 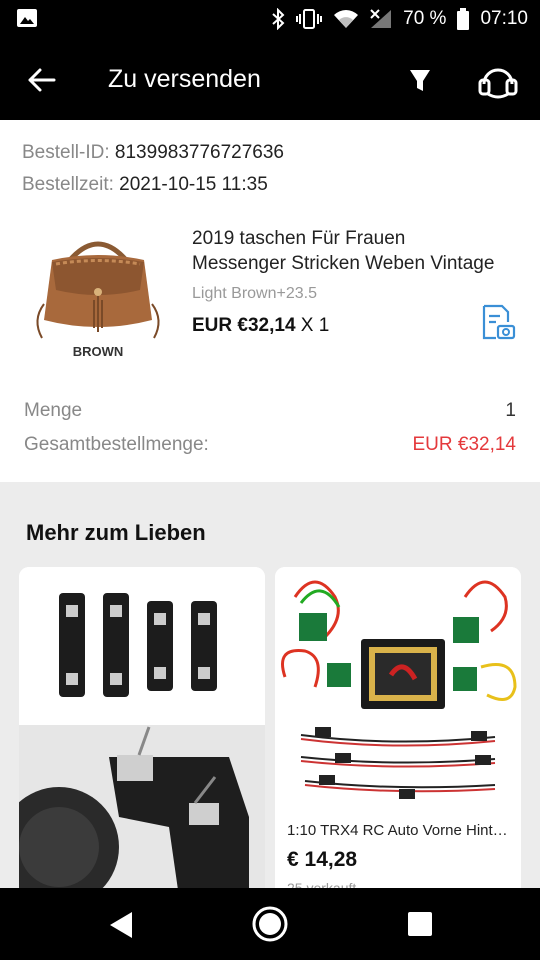 What do you see at coordinates (504, 18) in the screenshot?
I see `clock: 07:10` at bounding box center [504, 18].